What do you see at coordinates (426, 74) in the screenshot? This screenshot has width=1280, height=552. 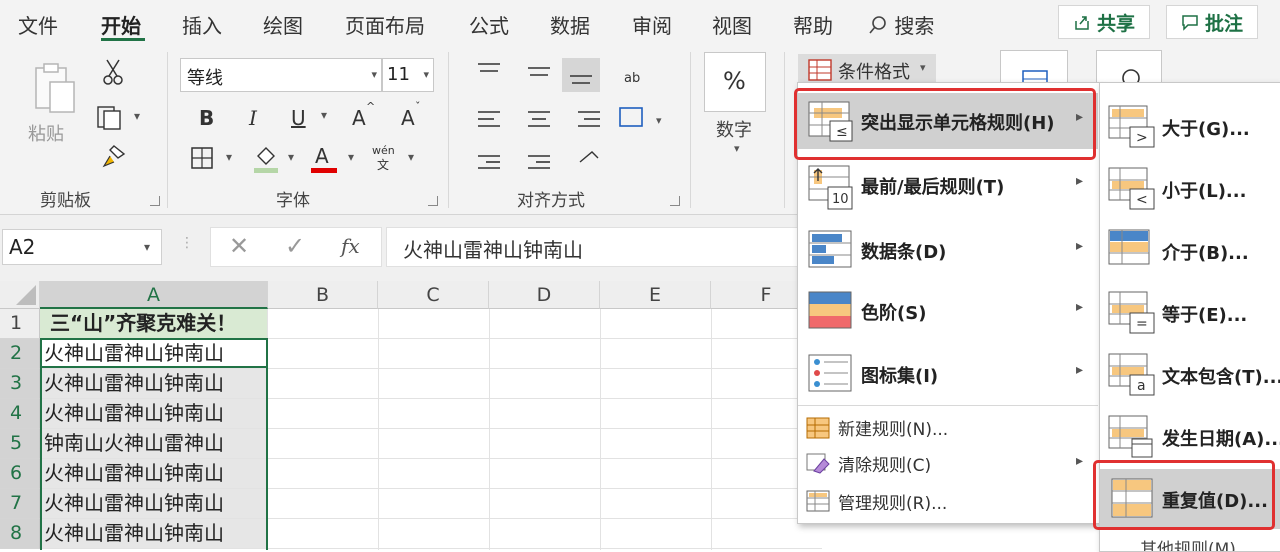 I see `chevron-down-icon: ▾` at bounding box center [426, 74].